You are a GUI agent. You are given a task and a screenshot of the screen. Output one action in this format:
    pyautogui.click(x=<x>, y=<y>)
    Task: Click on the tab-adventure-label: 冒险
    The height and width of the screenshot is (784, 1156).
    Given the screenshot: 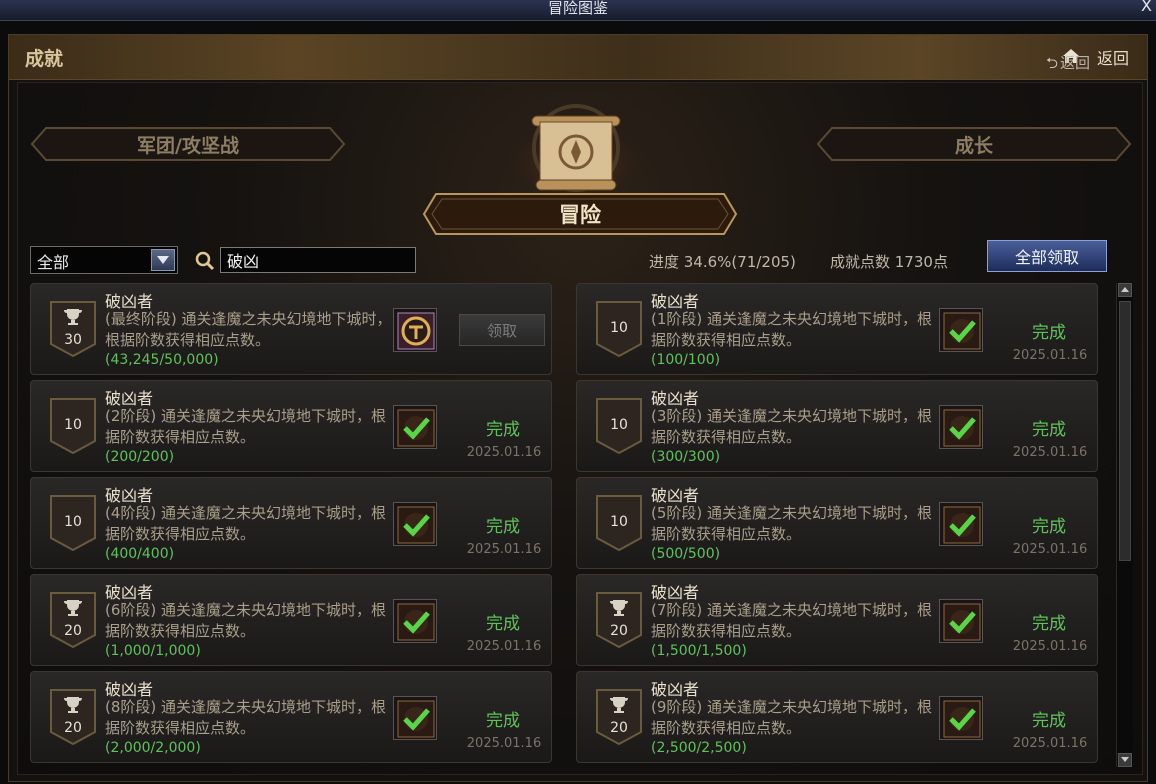 What is the action you would take?
    pyautogui.click(x=580, y=214)
    